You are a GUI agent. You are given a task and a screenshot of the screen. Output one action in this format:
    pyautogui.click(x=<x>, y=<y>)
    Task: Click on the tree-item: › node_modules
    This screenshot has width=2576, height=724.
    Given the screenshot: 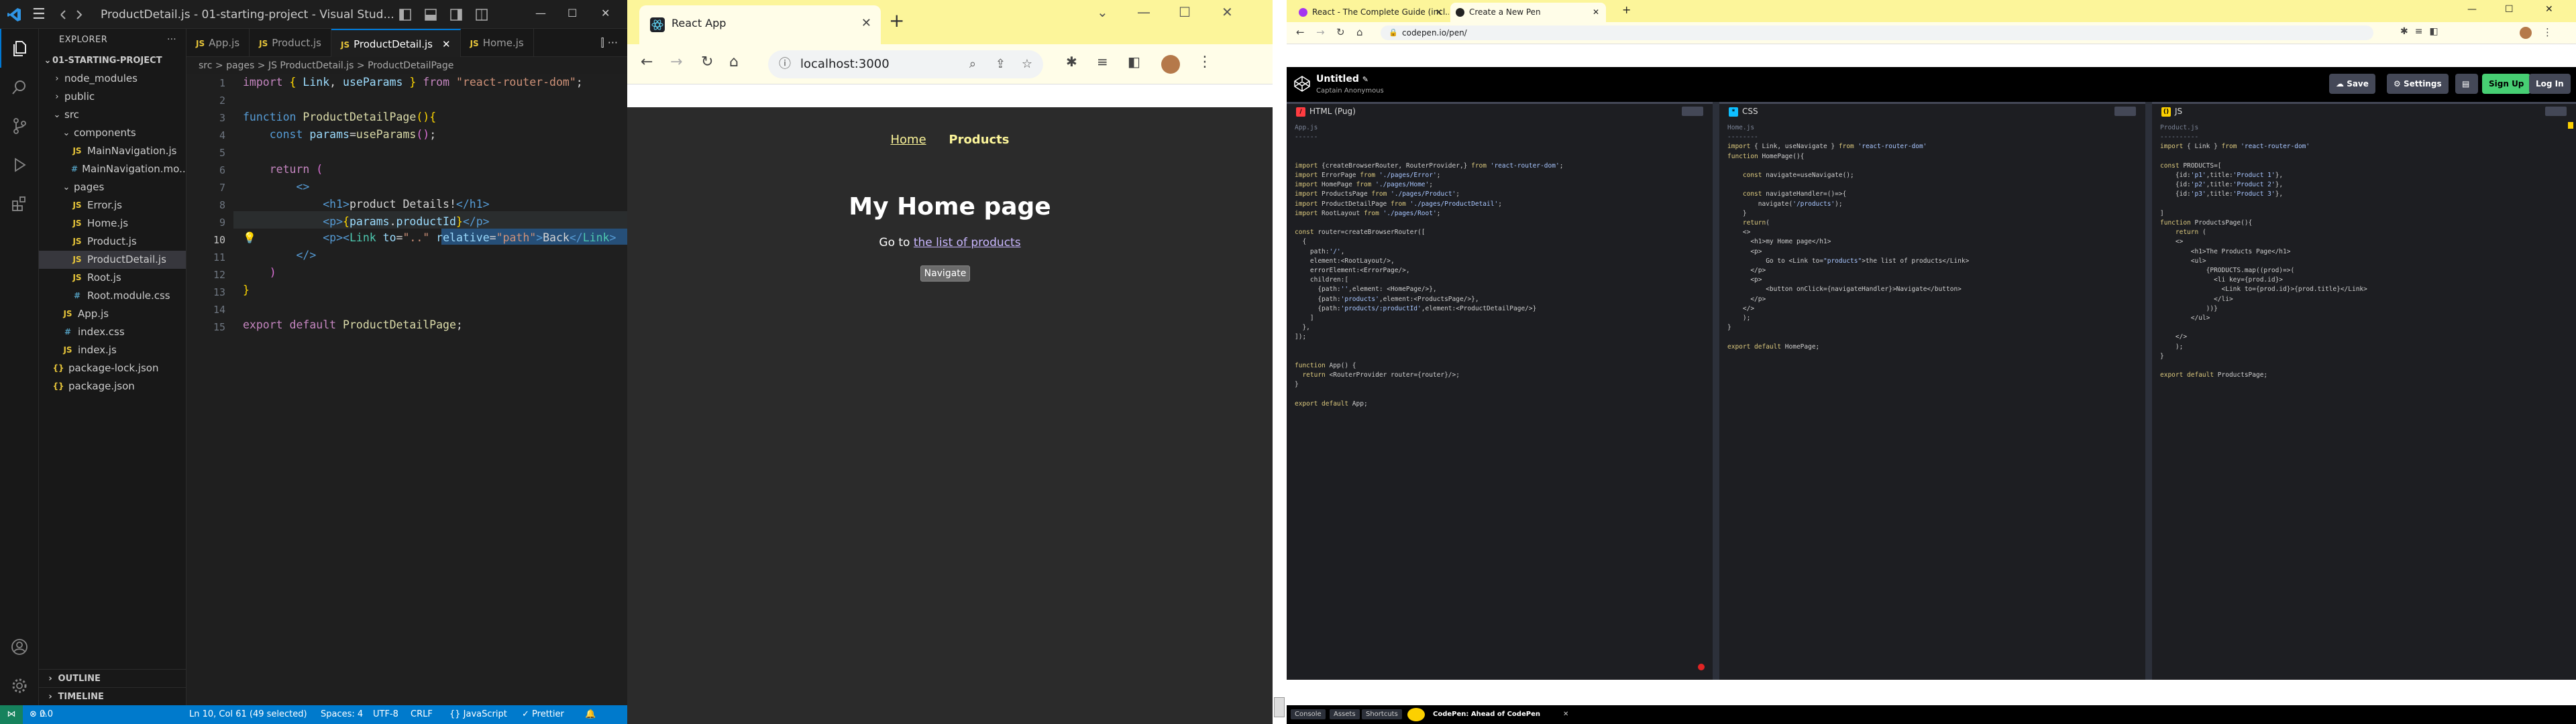 What is the action you would take?
    pyautogui.click(x=112, y=79)
    